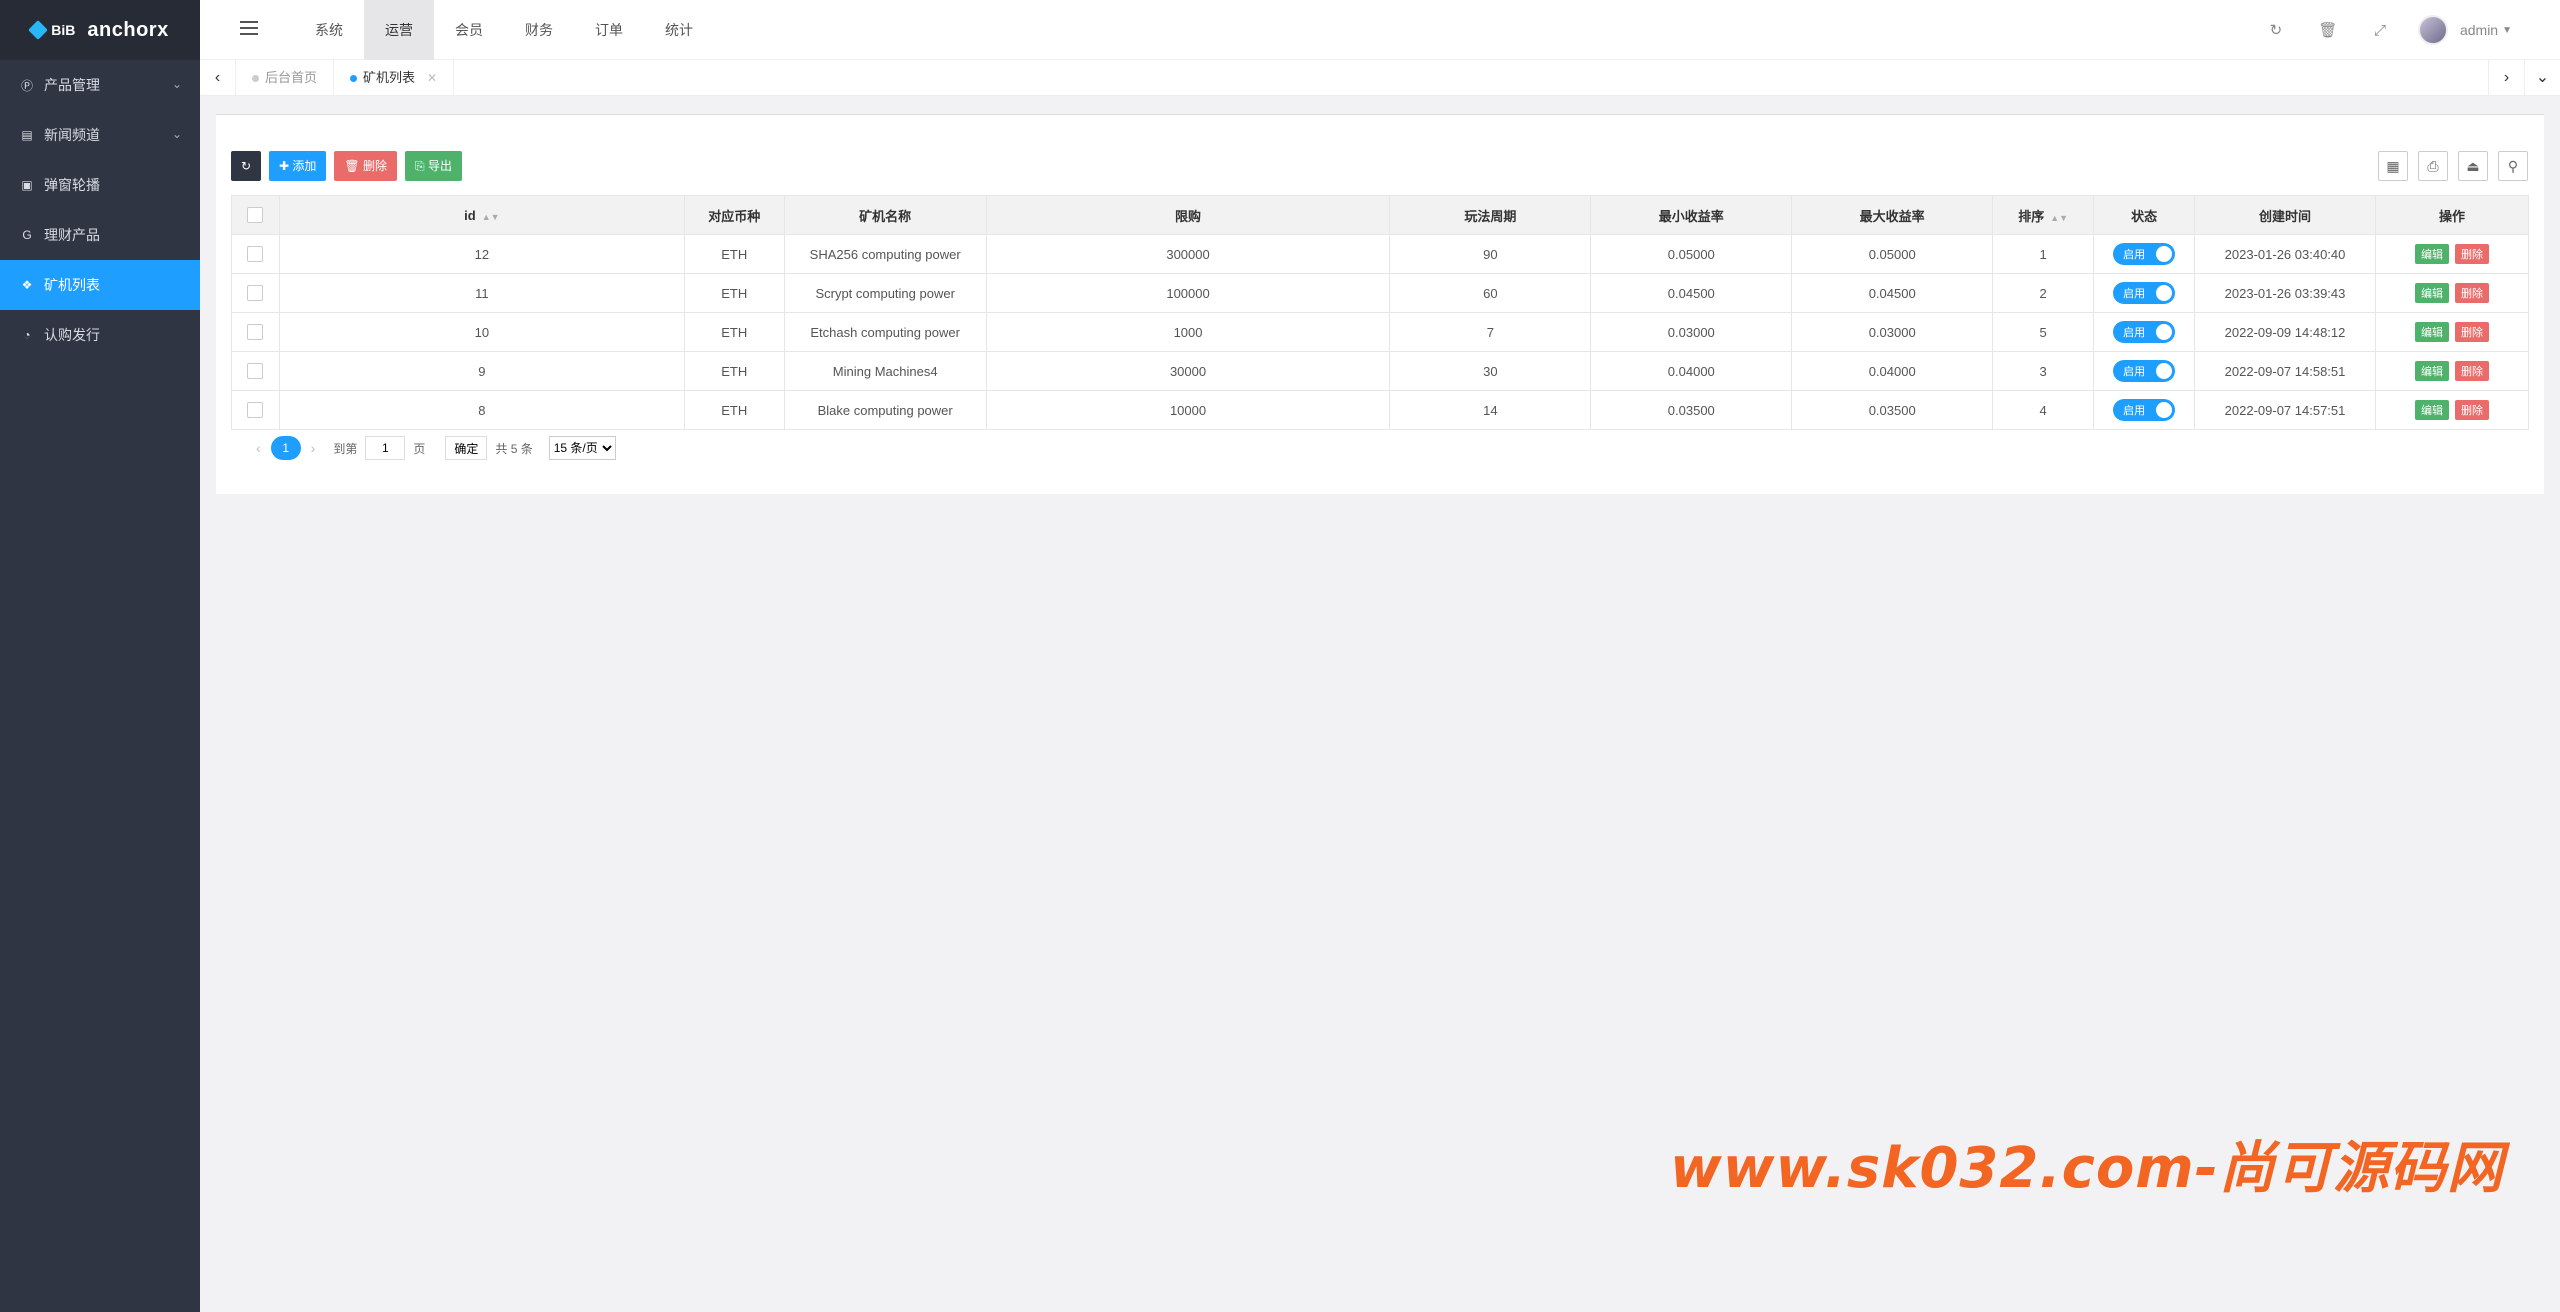 This screenshot has width=2560, height=1312. Describe the element at coordinates (1490, 293) in the screenshot. I see `table-cell: 60` at that location.